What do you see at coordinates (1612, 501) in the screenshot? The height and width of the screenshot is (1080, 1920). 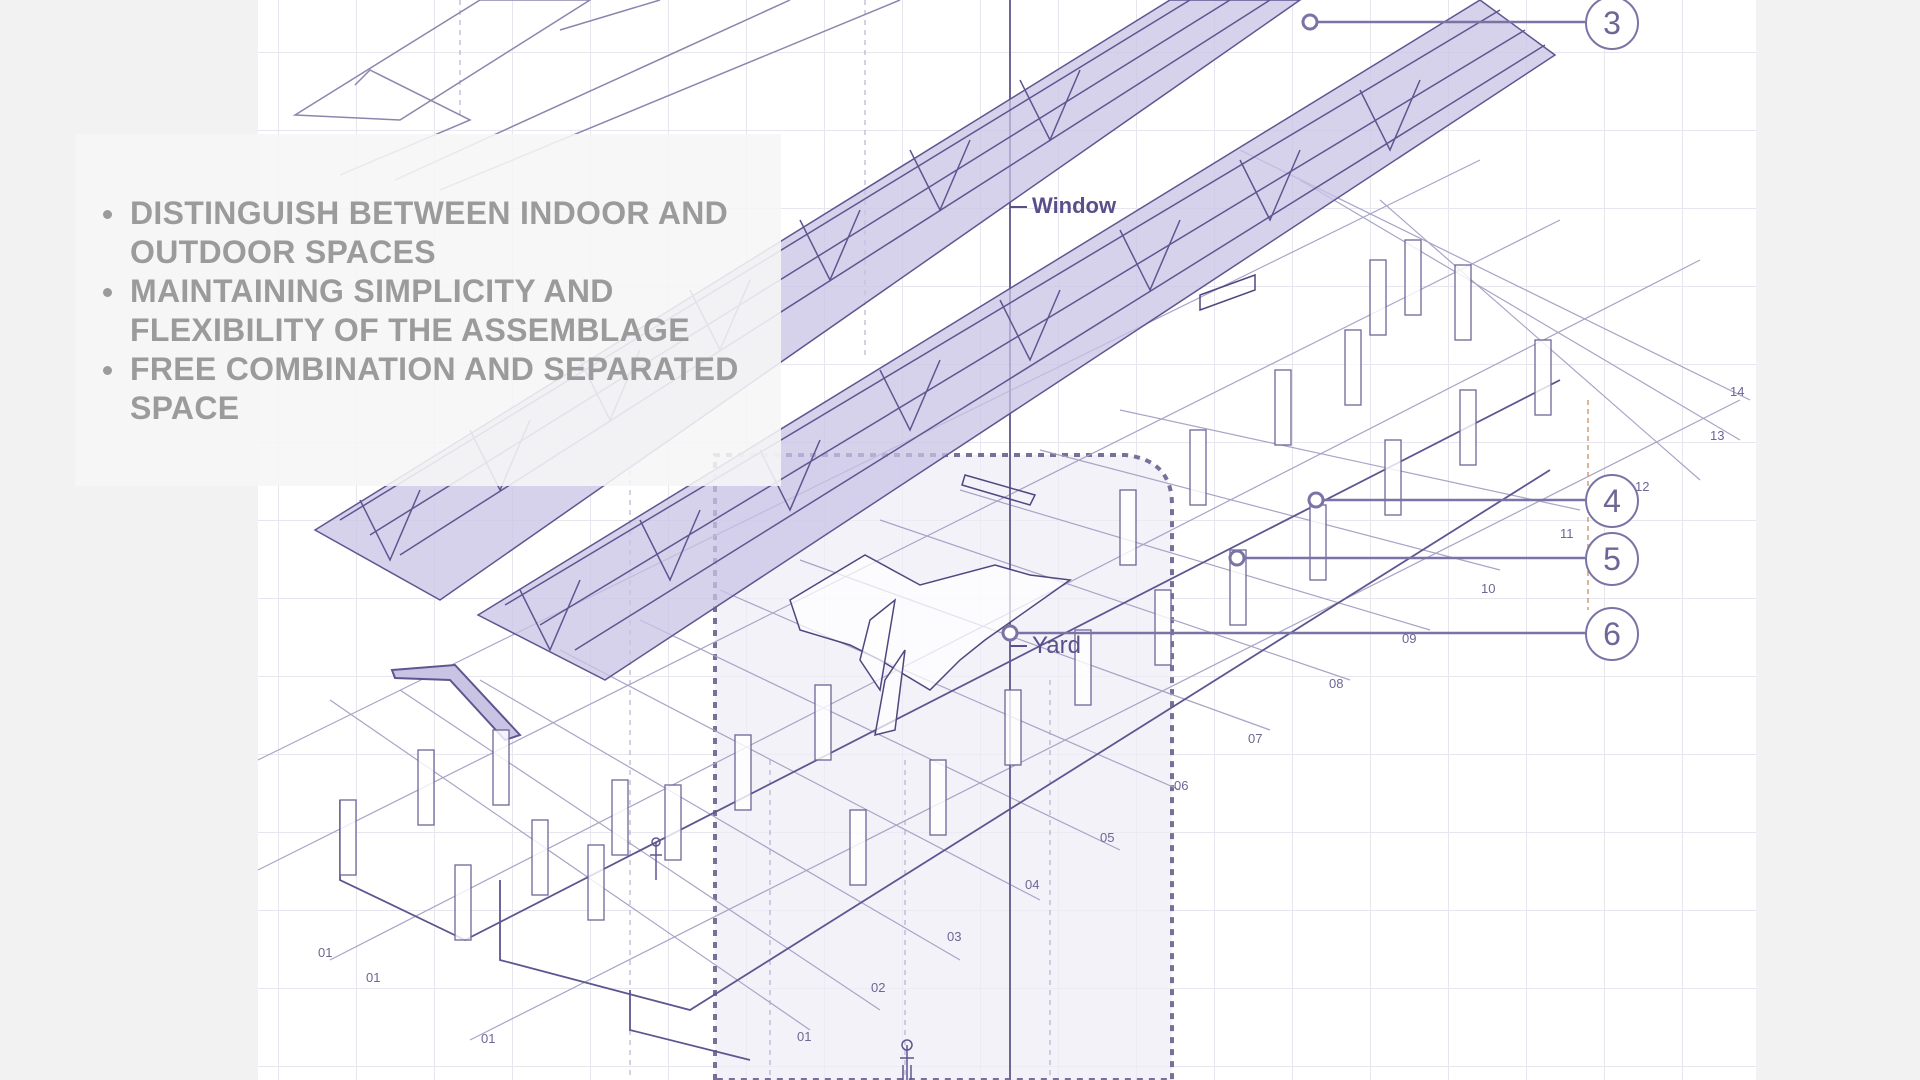 I see `callout-4: 4` at bounding box center [1612, 501].